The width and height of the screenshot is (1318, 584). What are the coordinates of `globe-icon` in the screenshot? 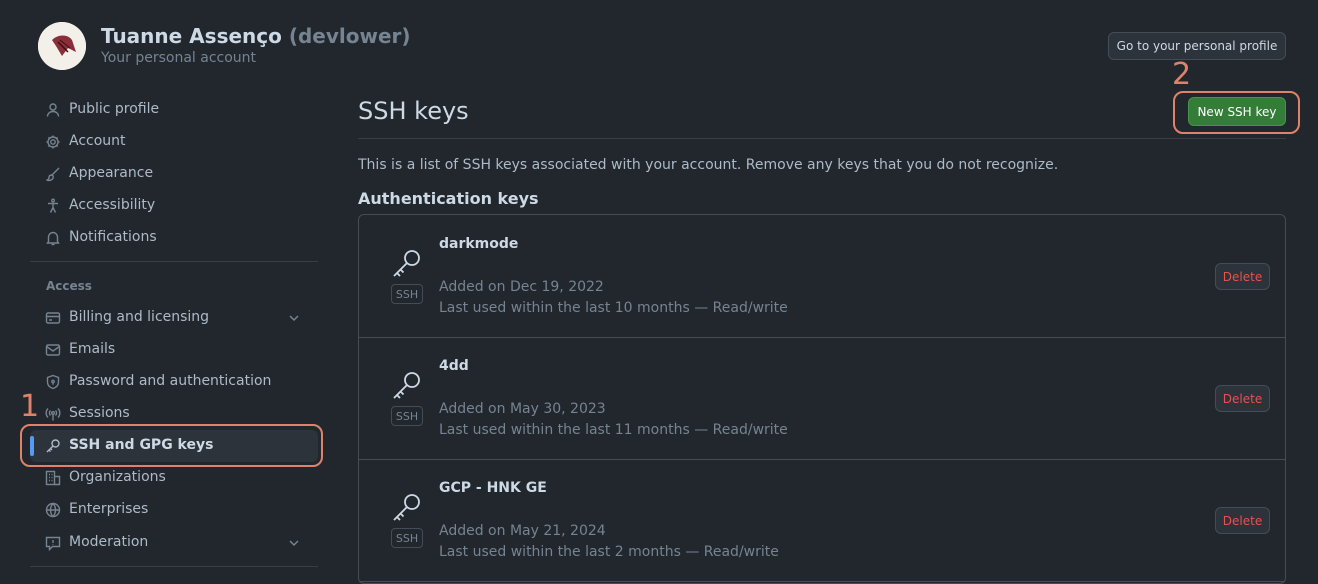 It's located at (53, 510).